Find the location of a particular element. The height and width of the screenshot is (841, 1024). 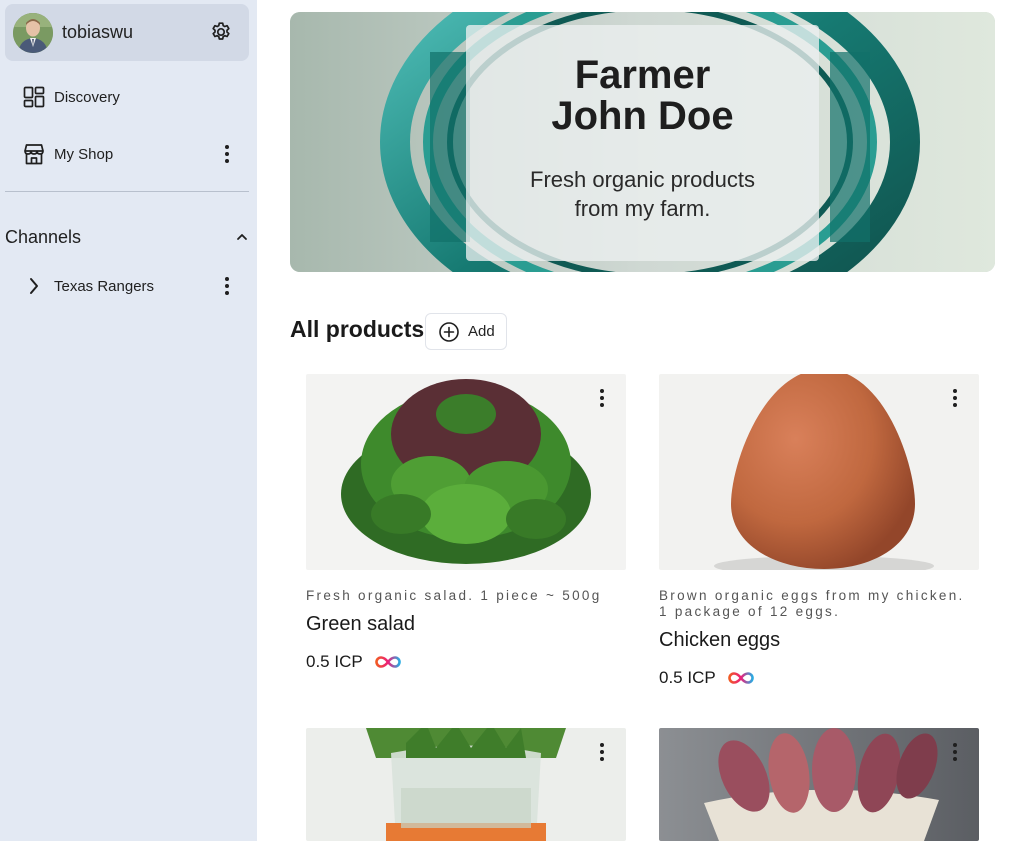

carrots-image is located at coordinates (466, 784).